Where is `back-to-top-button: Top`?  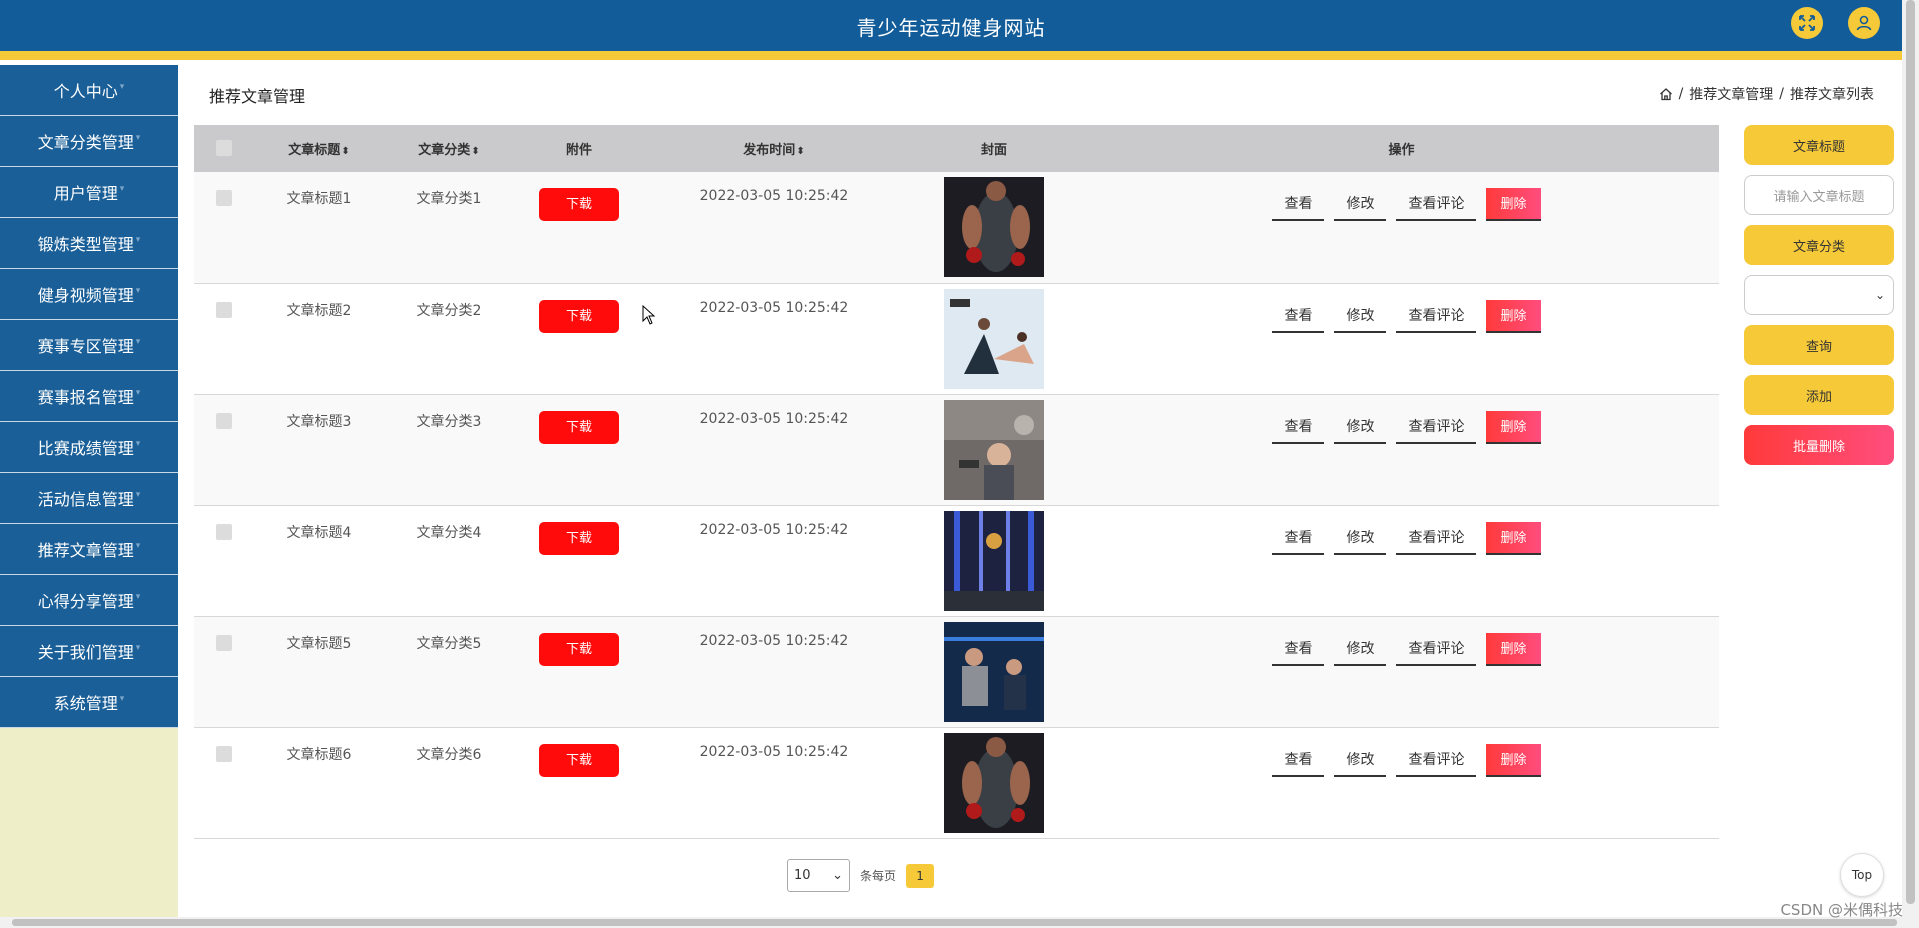 back-to-top-button: Top is located at coordinates (1862, 875).